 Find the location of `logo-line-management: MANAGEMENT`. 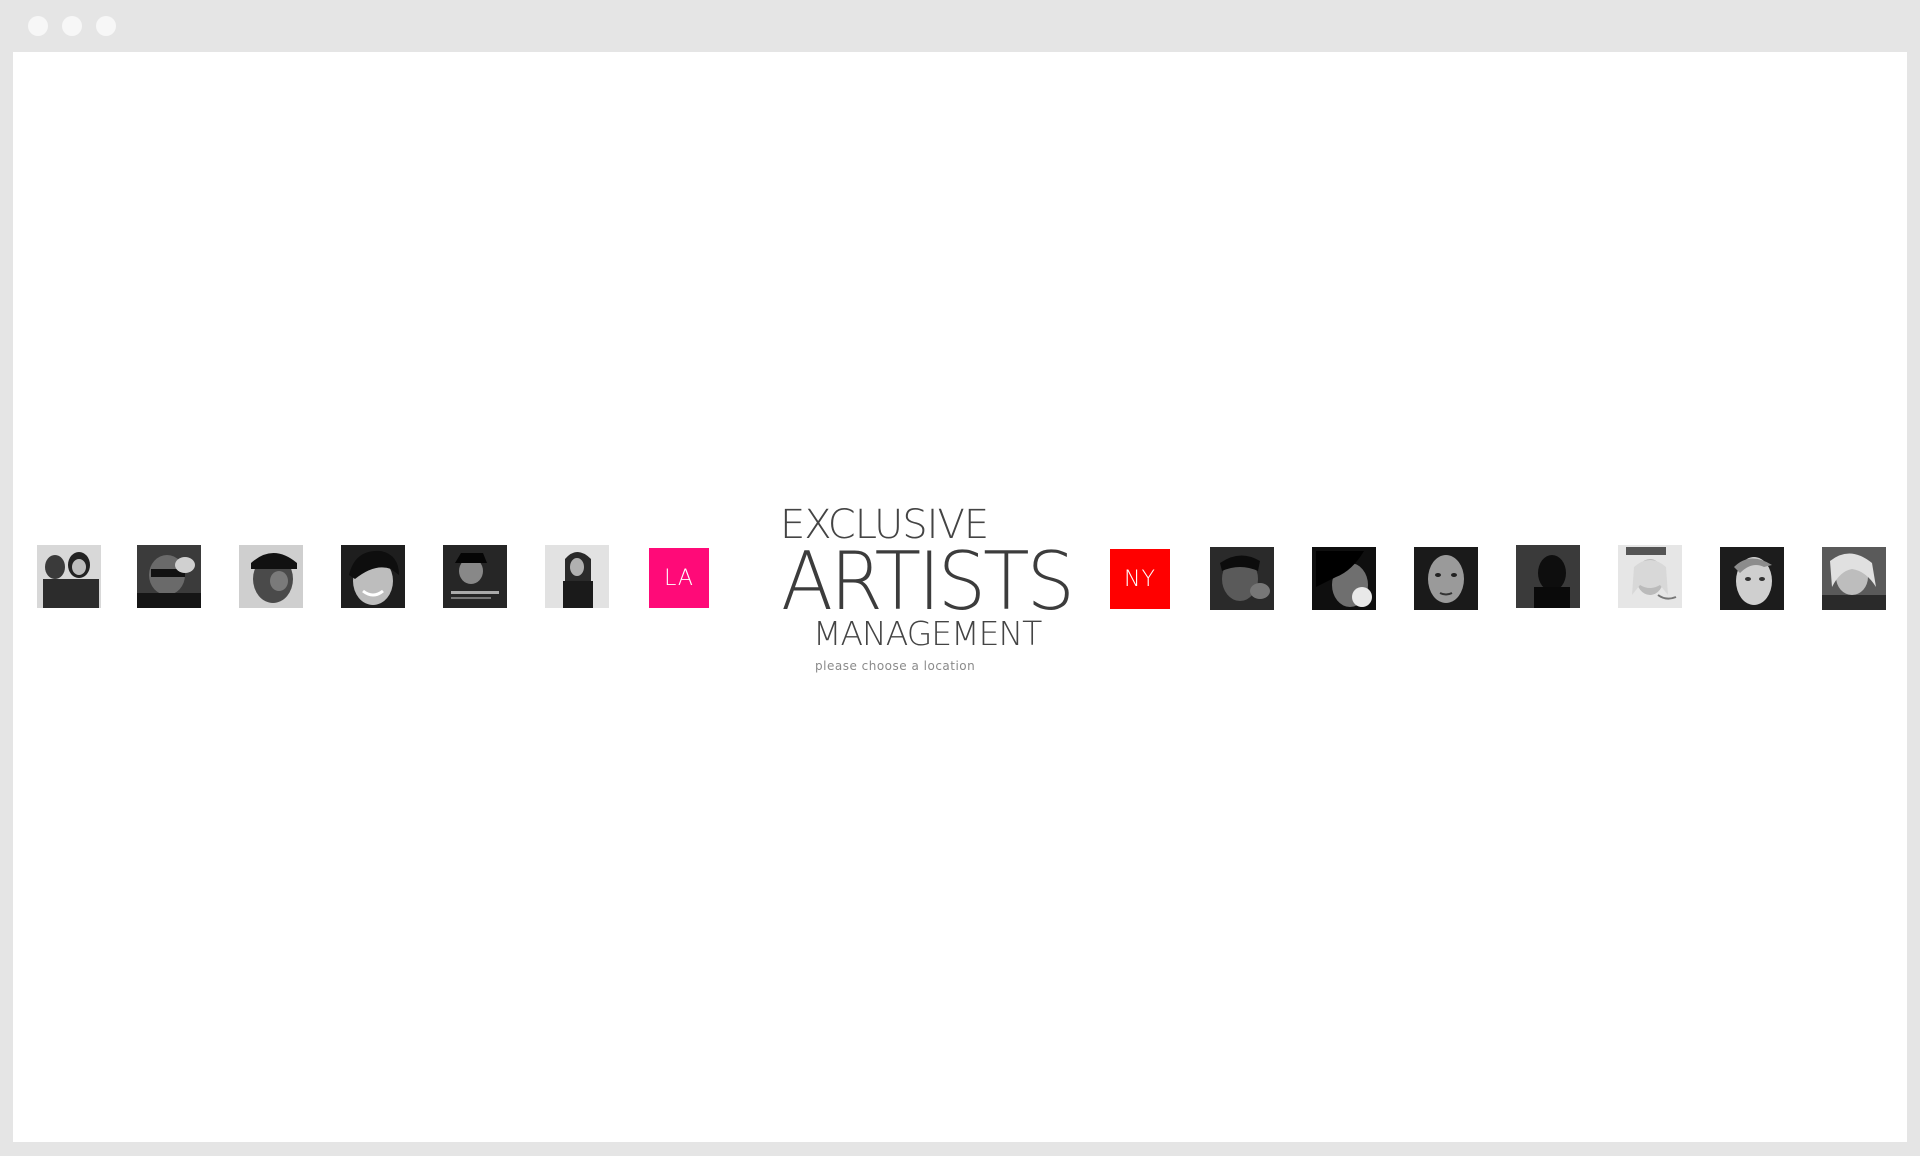

logo-line-management: MANAGEMENT is located at coordinates (927, 633).